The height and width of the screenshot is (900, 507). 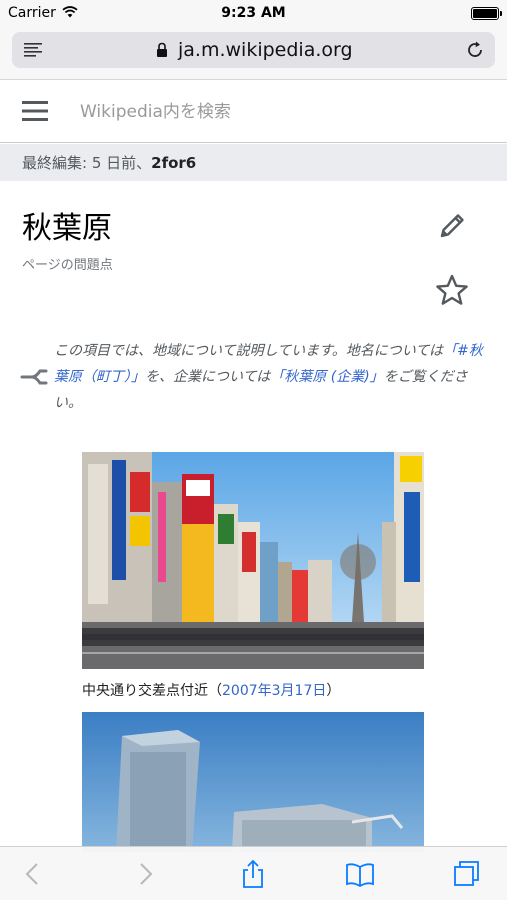 I want to click on bookmarks-icon, so click(x=360, y=874).